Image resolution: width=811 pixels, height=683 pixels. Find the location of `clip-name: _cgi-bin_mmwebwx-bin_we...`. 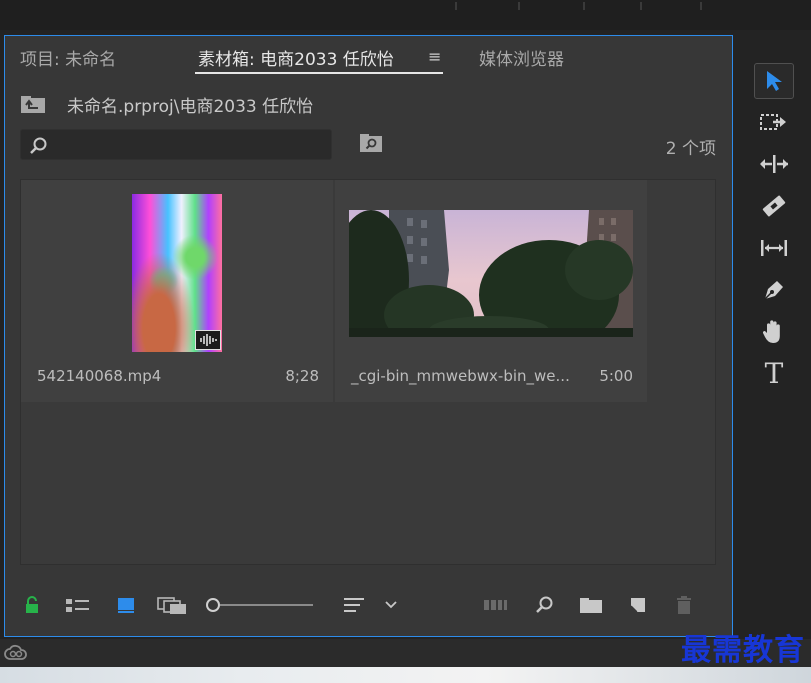

clip-name: _cgi-bin_mmwebwx-bin_we... is located at coordinates (460, 376).